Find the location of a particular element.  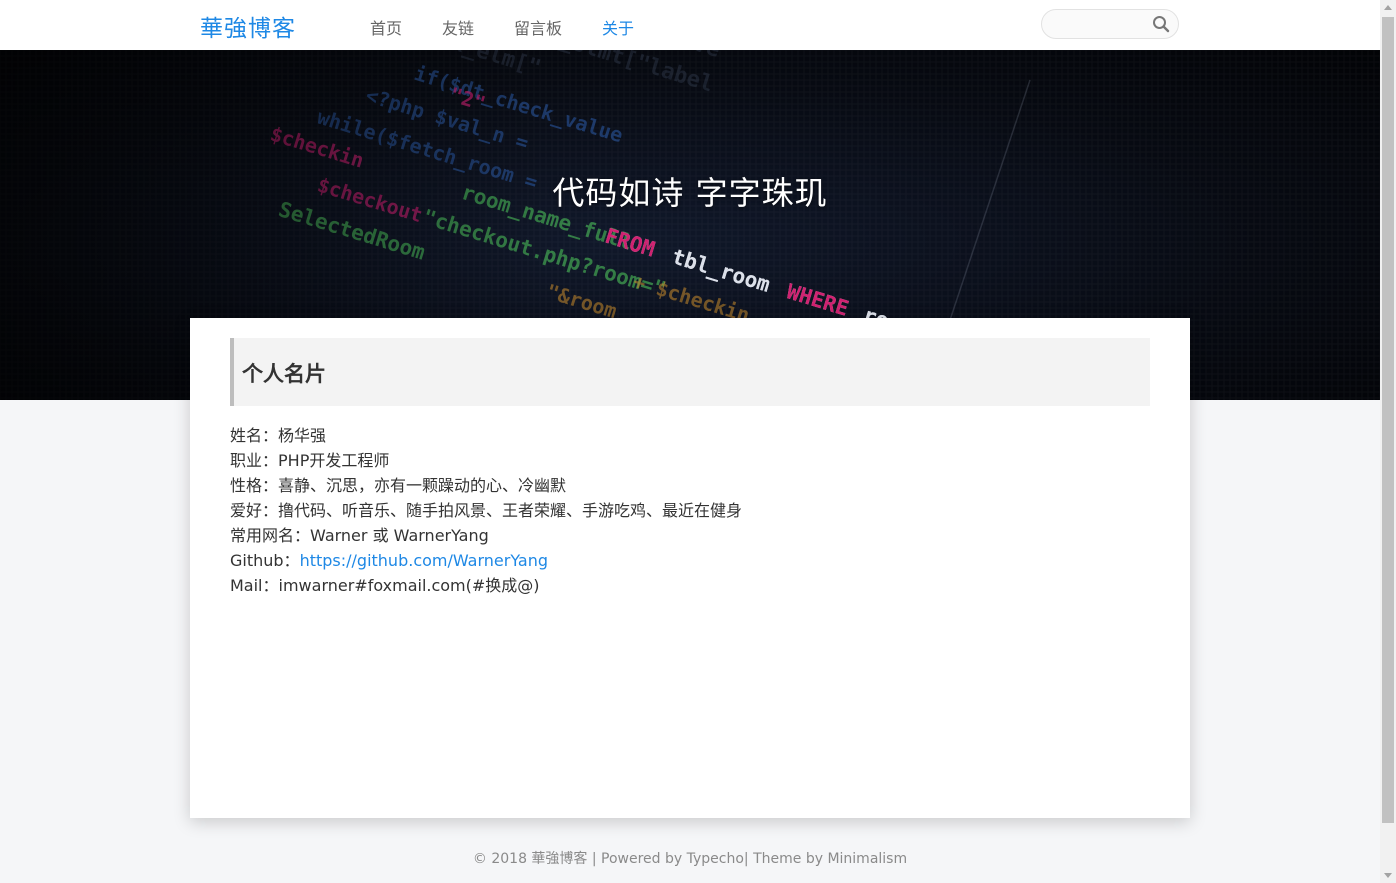

nav-item-links: 友链 is located at coordinates (458, 27).